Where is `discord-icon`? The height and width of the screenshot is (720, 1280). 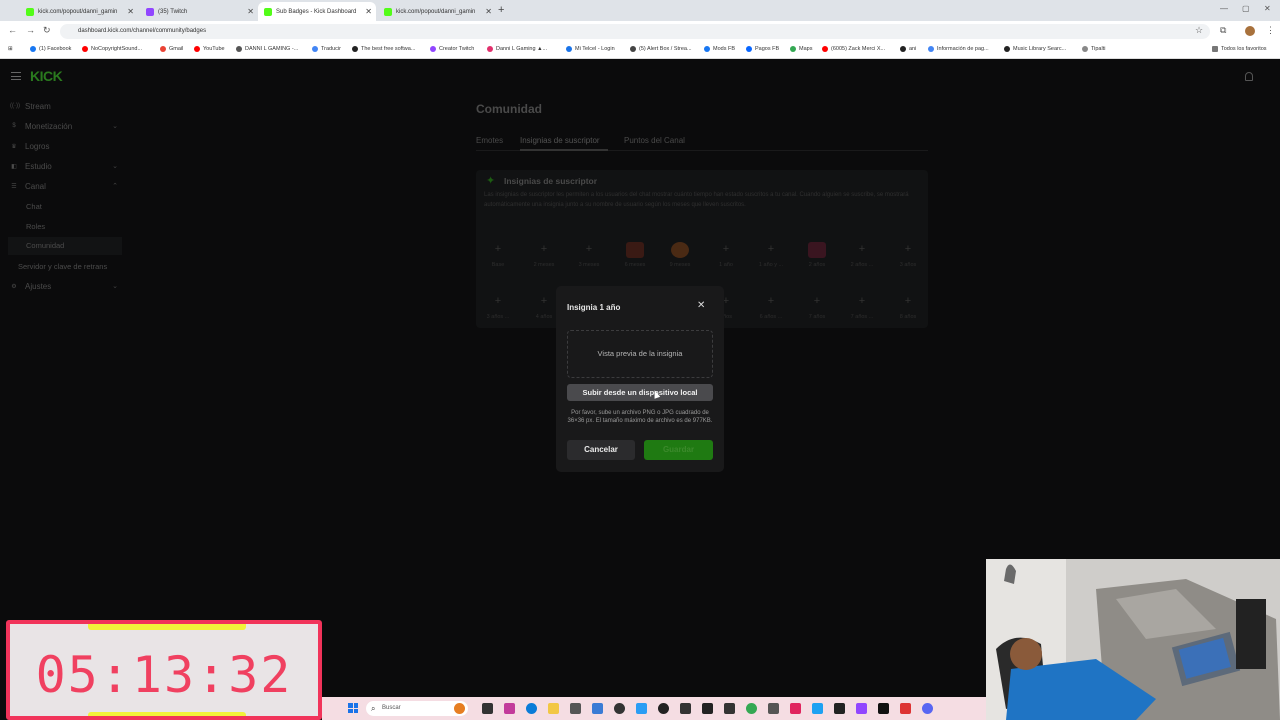 discord-icon is located at coordinates (927, 708).